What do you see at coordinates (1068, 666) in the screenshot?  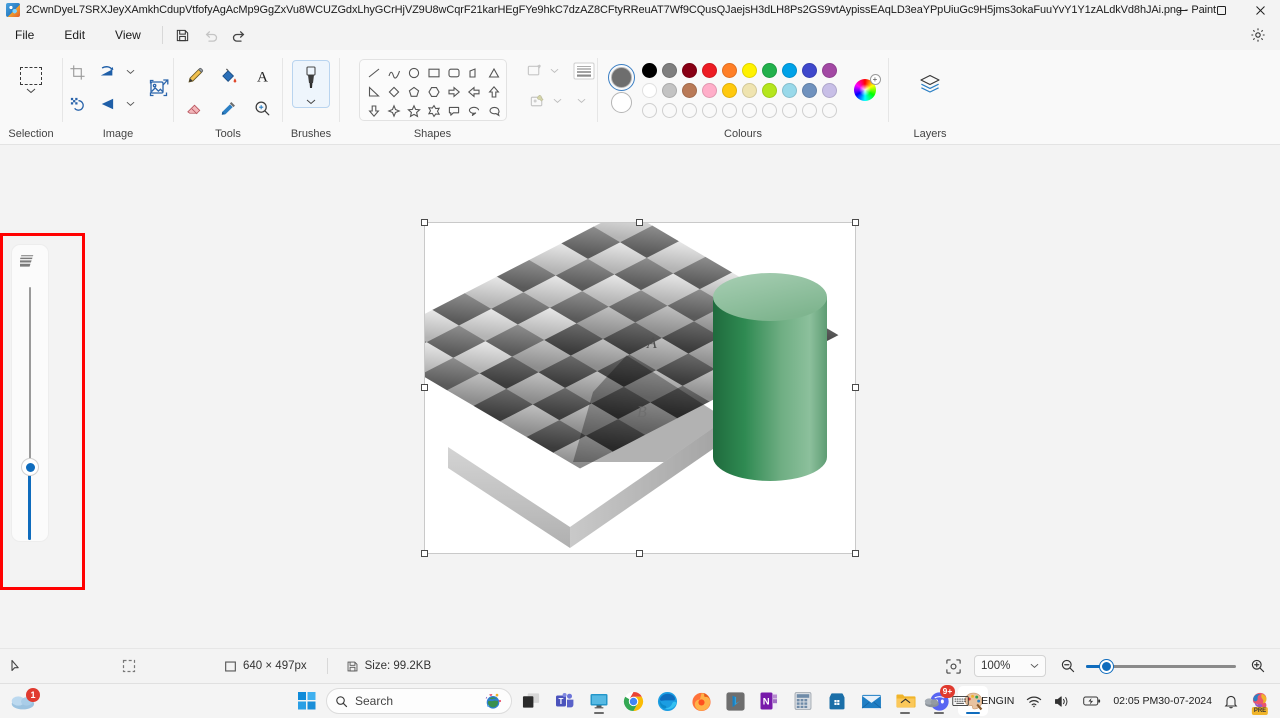 I see `zoom-out-button` at bounding box center [1068, 666].